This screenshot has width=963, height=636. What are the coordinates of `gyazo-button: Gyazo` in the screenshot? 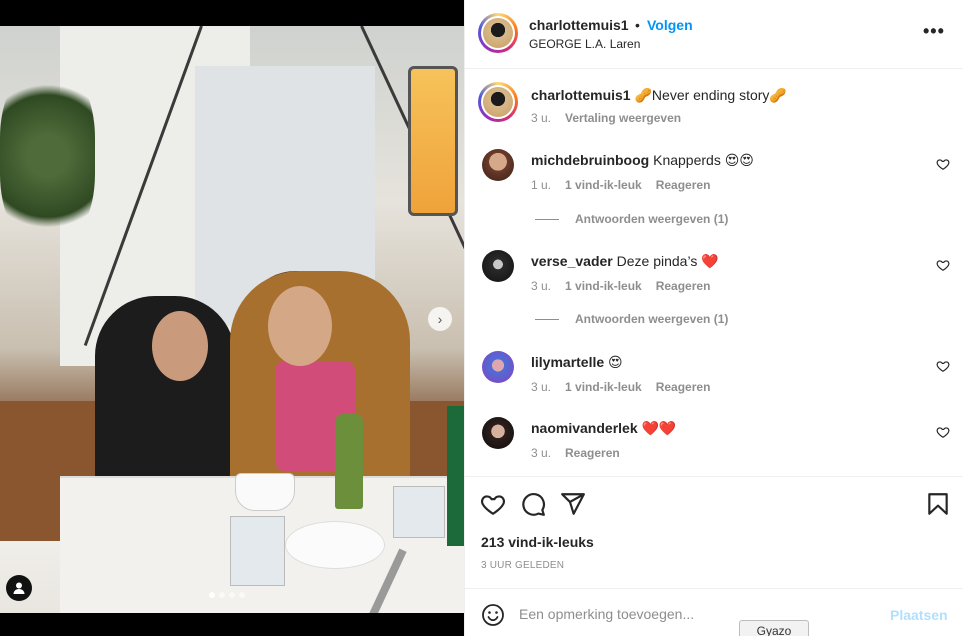 It's located at (774, 628).